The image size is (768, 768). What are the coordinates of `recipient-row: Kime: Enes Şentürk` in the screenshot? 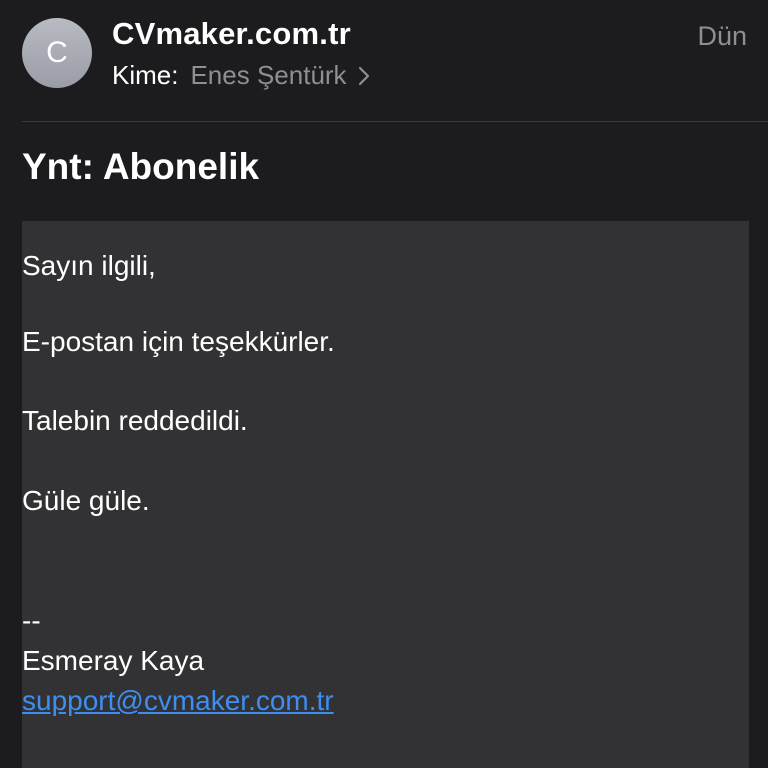 It's located at (241, 75).